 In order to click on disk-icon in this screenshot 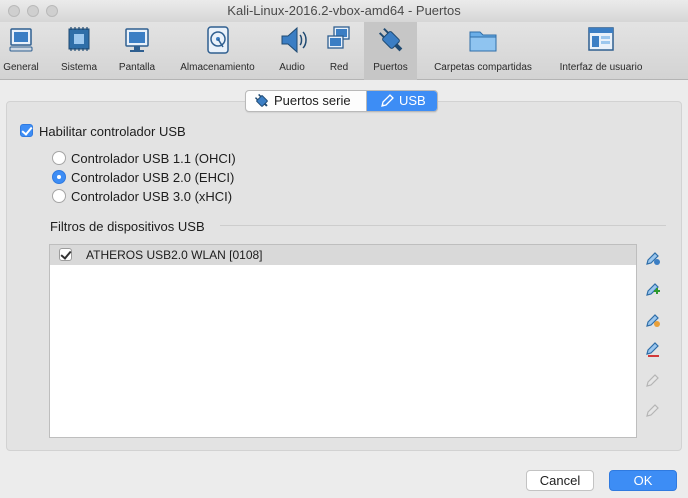, I will do `click(217, 40)`.